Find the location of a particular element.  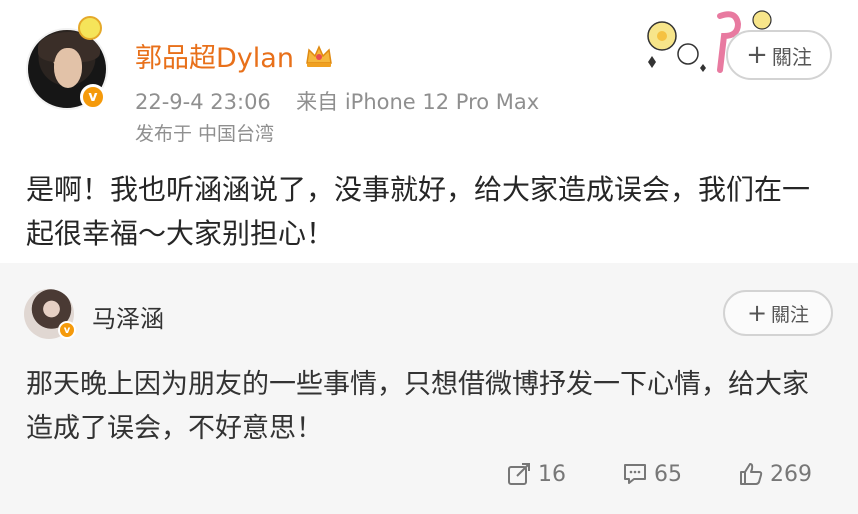

post-meta: 22-9-4 23:06 来自 iPhone 12 Pro Max is located at coordinates (337, 101).